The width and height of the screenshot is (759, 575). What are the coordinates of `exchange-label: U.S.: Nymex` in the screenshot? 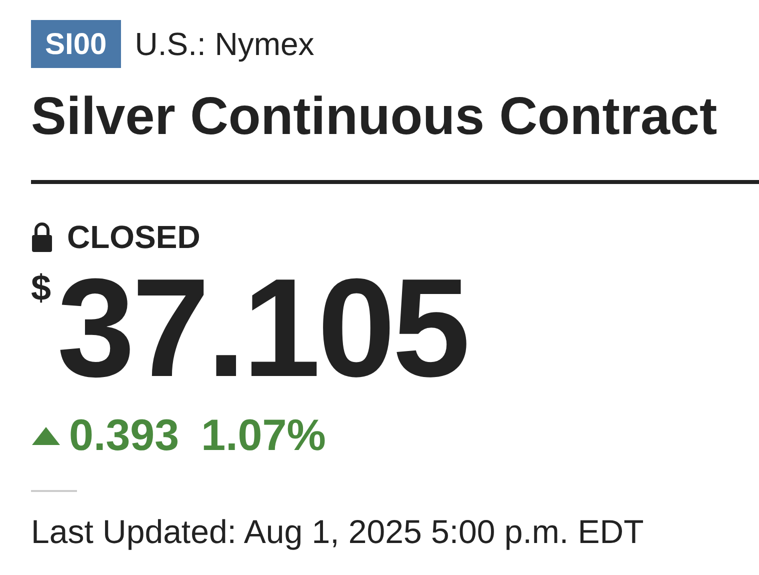 It's located at (224, 44).